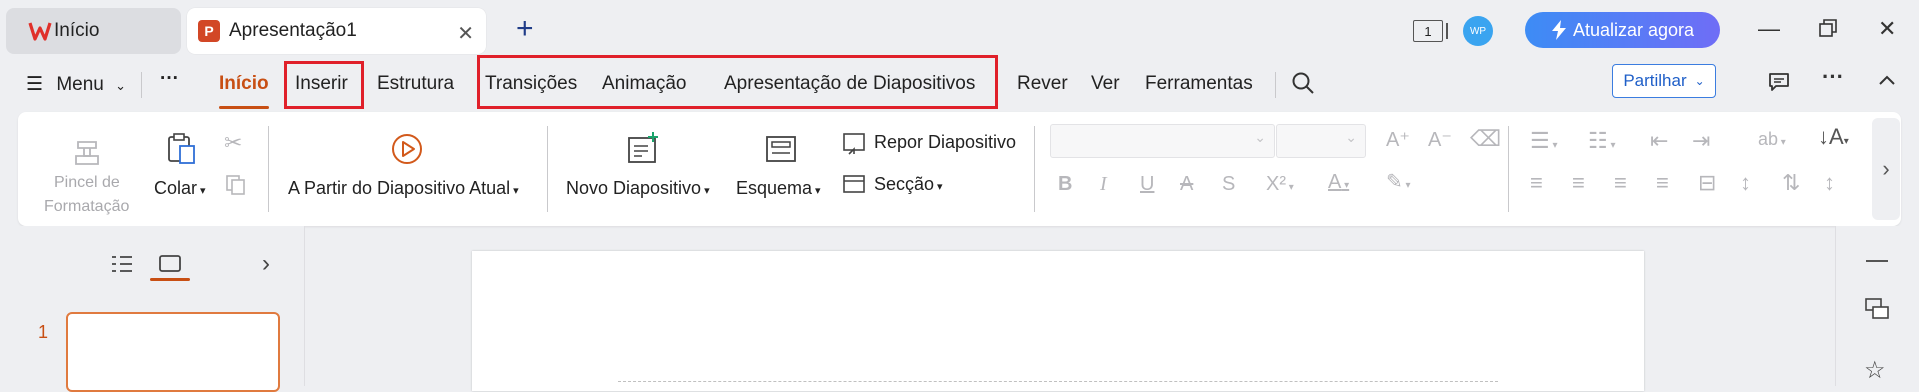 The width and height of the screenshot is (1919, 392). What do you see at coordinates (1887, 29) in the screenshot?
I see `close-window-icon: ✕` at bounding box center [1887, 29].